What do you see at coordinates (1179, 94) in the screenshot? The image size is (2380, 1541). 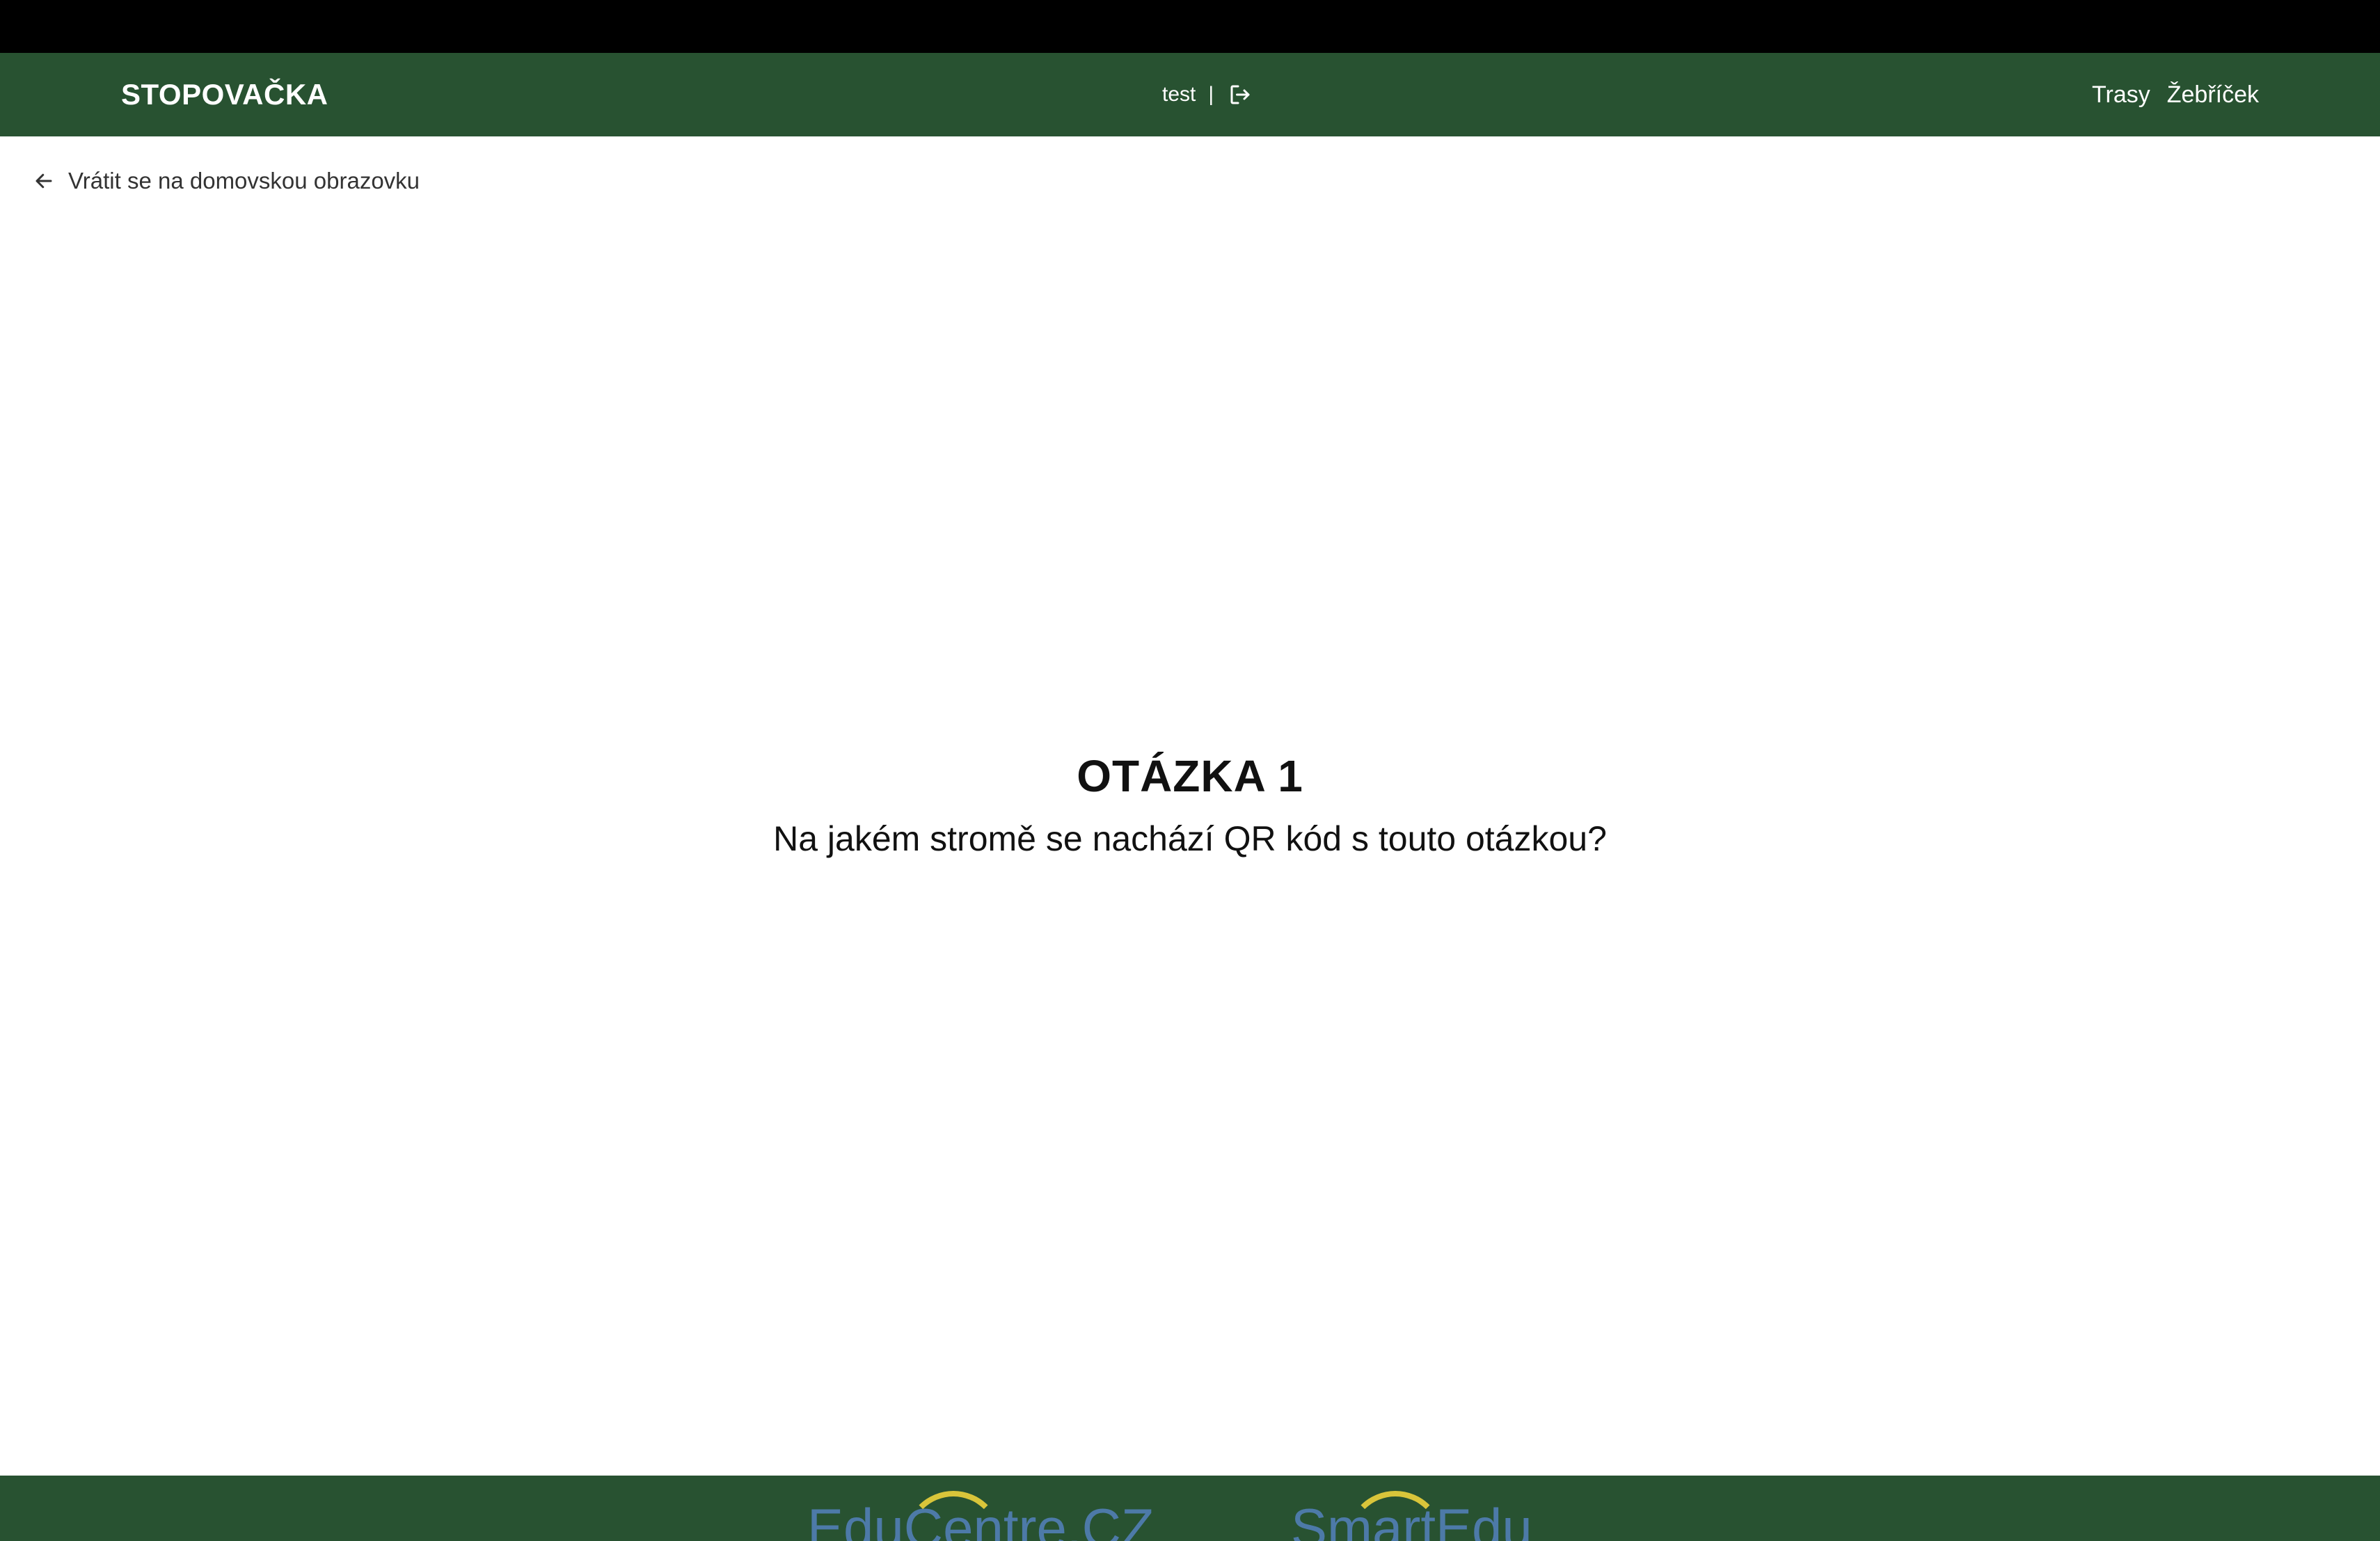 I see `user-name: test` at bounding box center [1179, 94].